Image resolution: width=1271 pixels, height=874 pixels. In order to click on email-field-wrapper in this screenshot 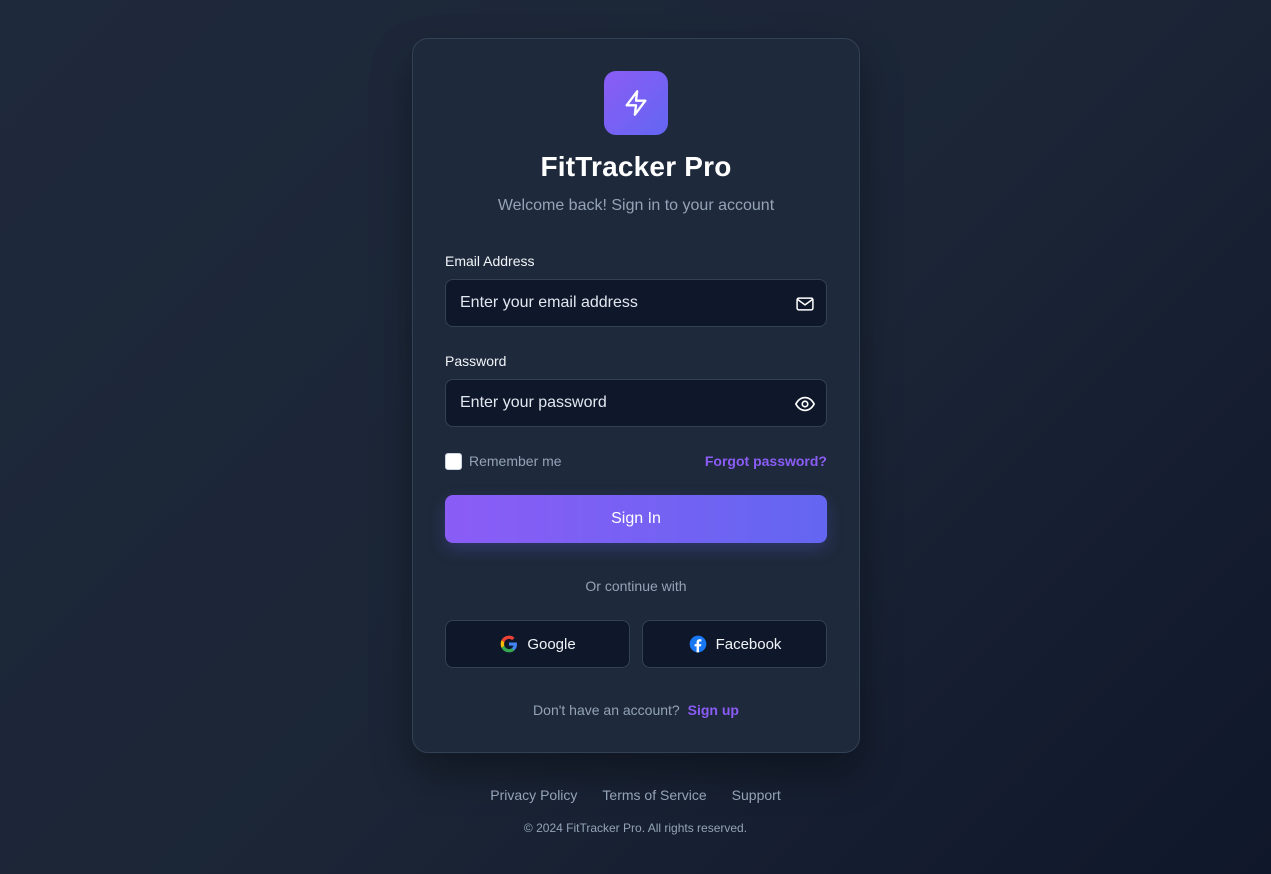, I will do `click(636, 303)`.